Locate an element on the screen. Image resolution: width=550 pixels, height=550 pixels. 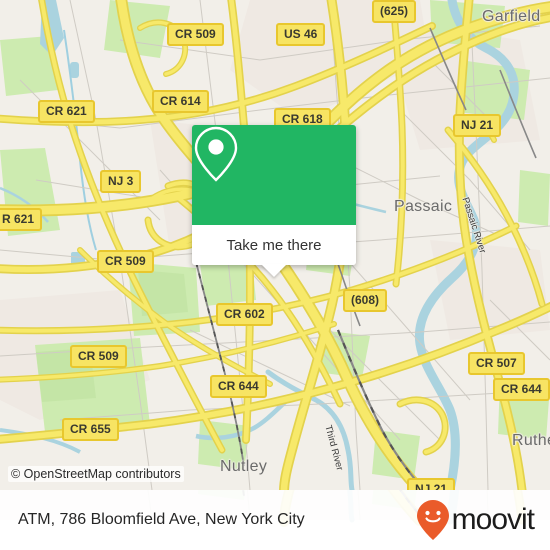
road-shield: R 621 is located at coordinates (21, 219).